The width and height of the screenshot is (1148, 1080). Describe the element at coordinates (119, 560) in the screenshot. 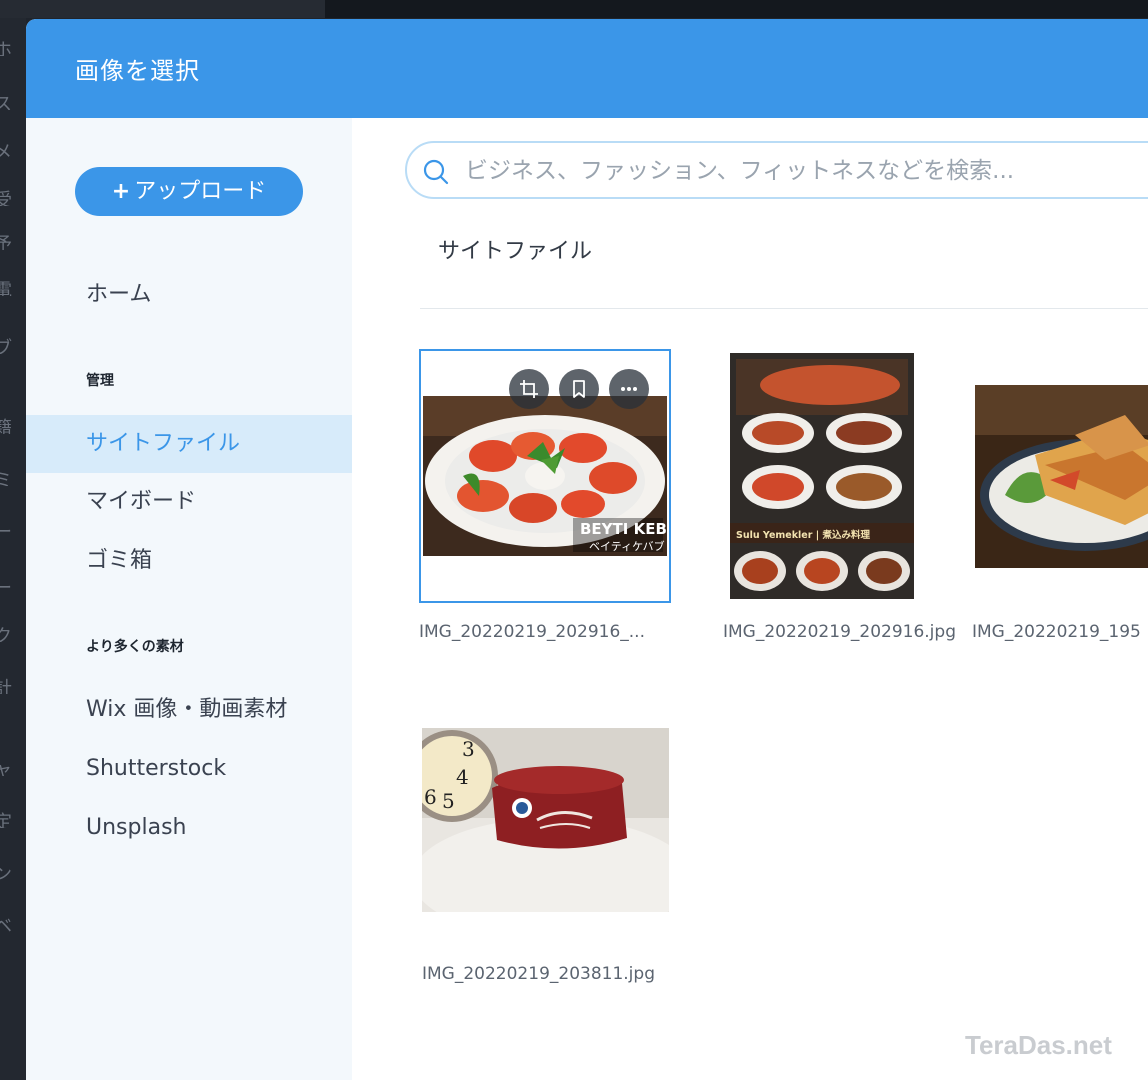

I see `sidebar-item-label: ゴミ箱` at that location.